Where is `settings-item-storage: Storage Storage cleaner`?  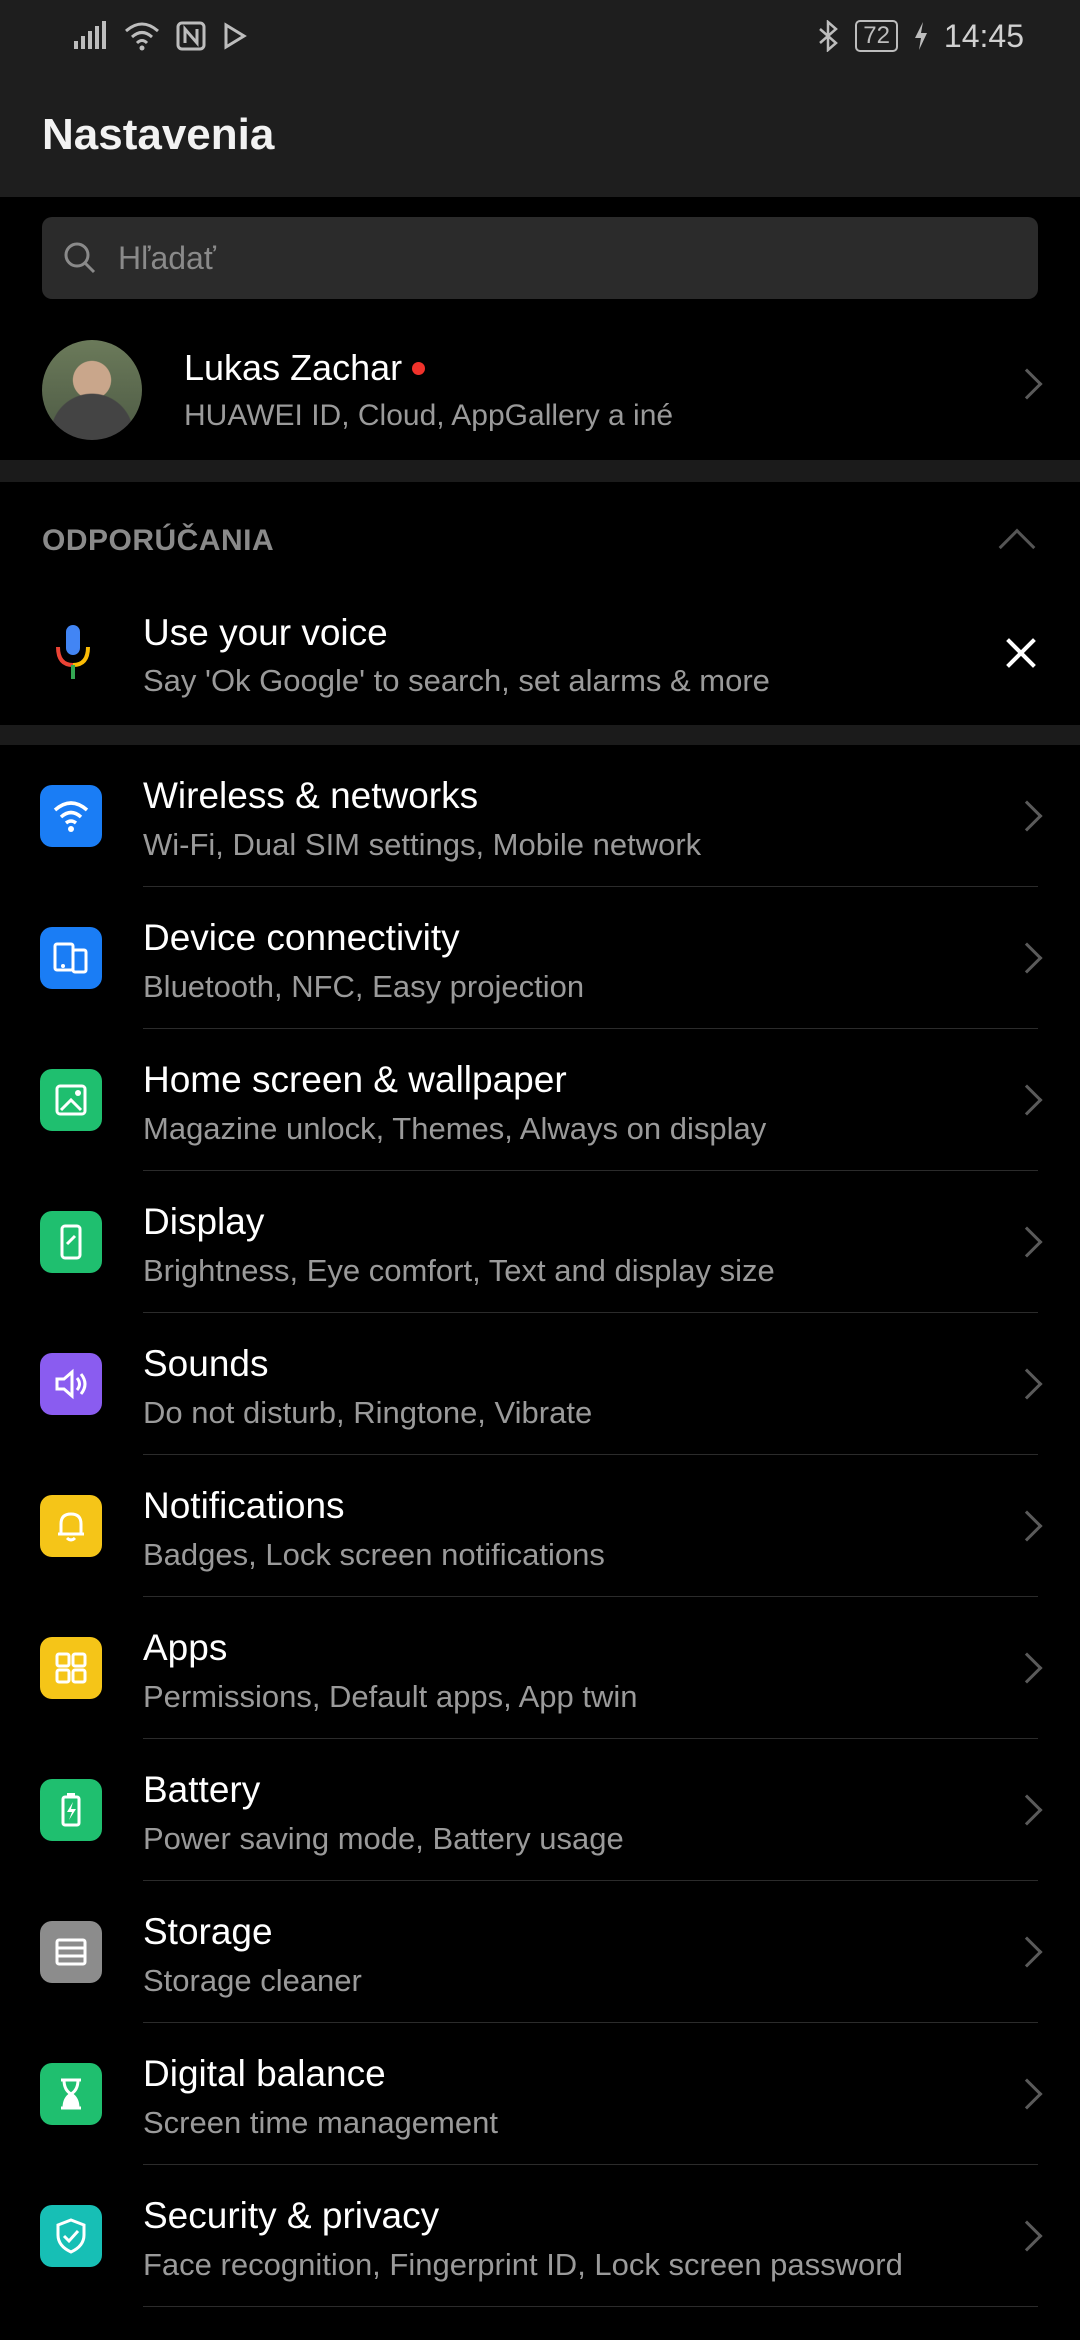
settings-item-storage: Storage Storage cleaner is located at coordinates (540, 1952).